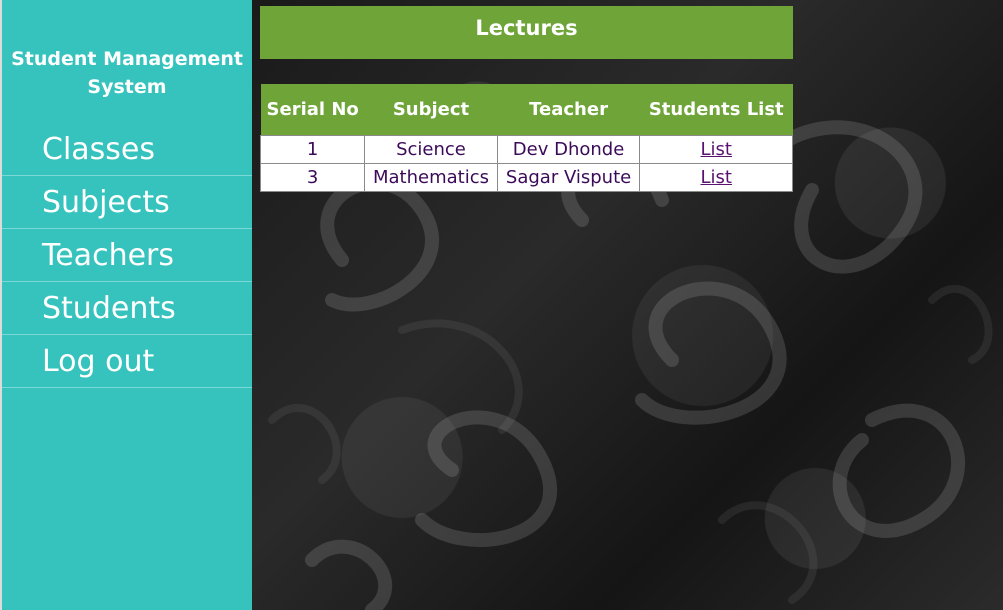 This screenshot has width=1003, height=610. Describe the element at coordinates (312, 177) in the screenshot. I see `cell-serial: 3` at that location.